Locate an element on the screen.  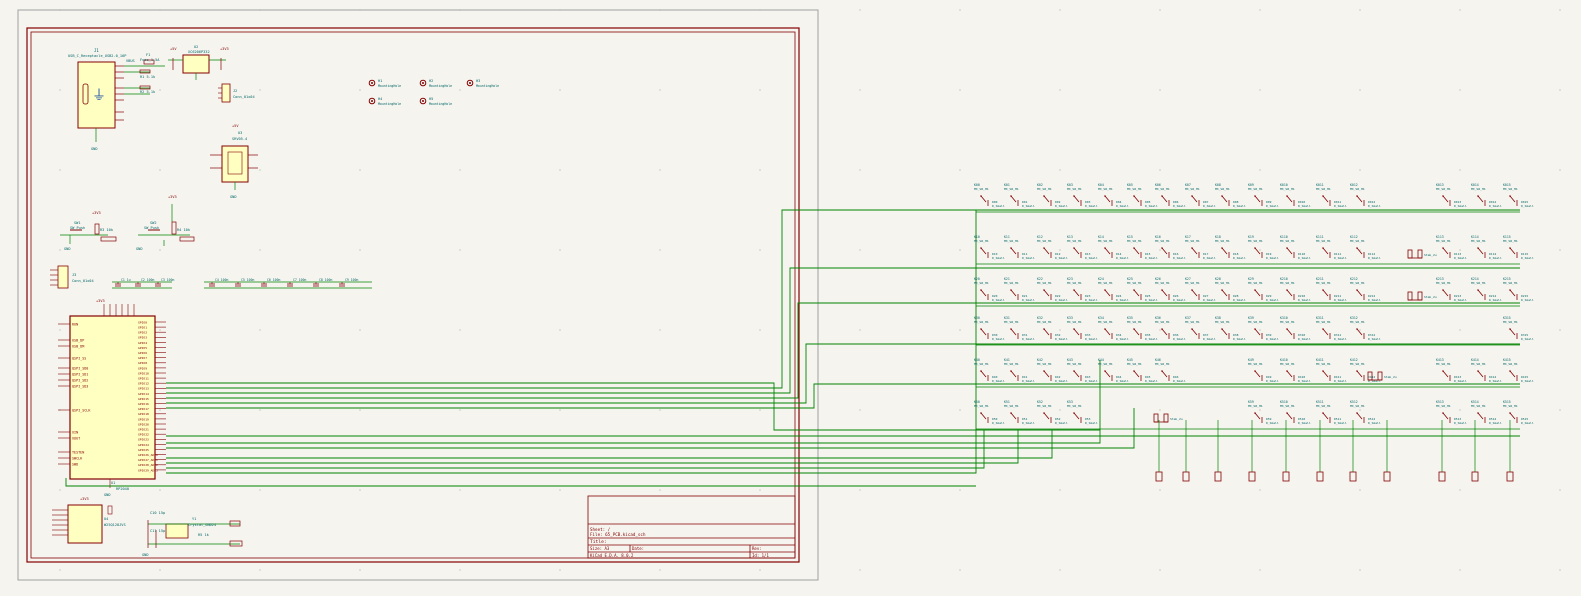
key-switch: K21MX_SW_HSD21D_Small is located at coordinates (1019, 289).